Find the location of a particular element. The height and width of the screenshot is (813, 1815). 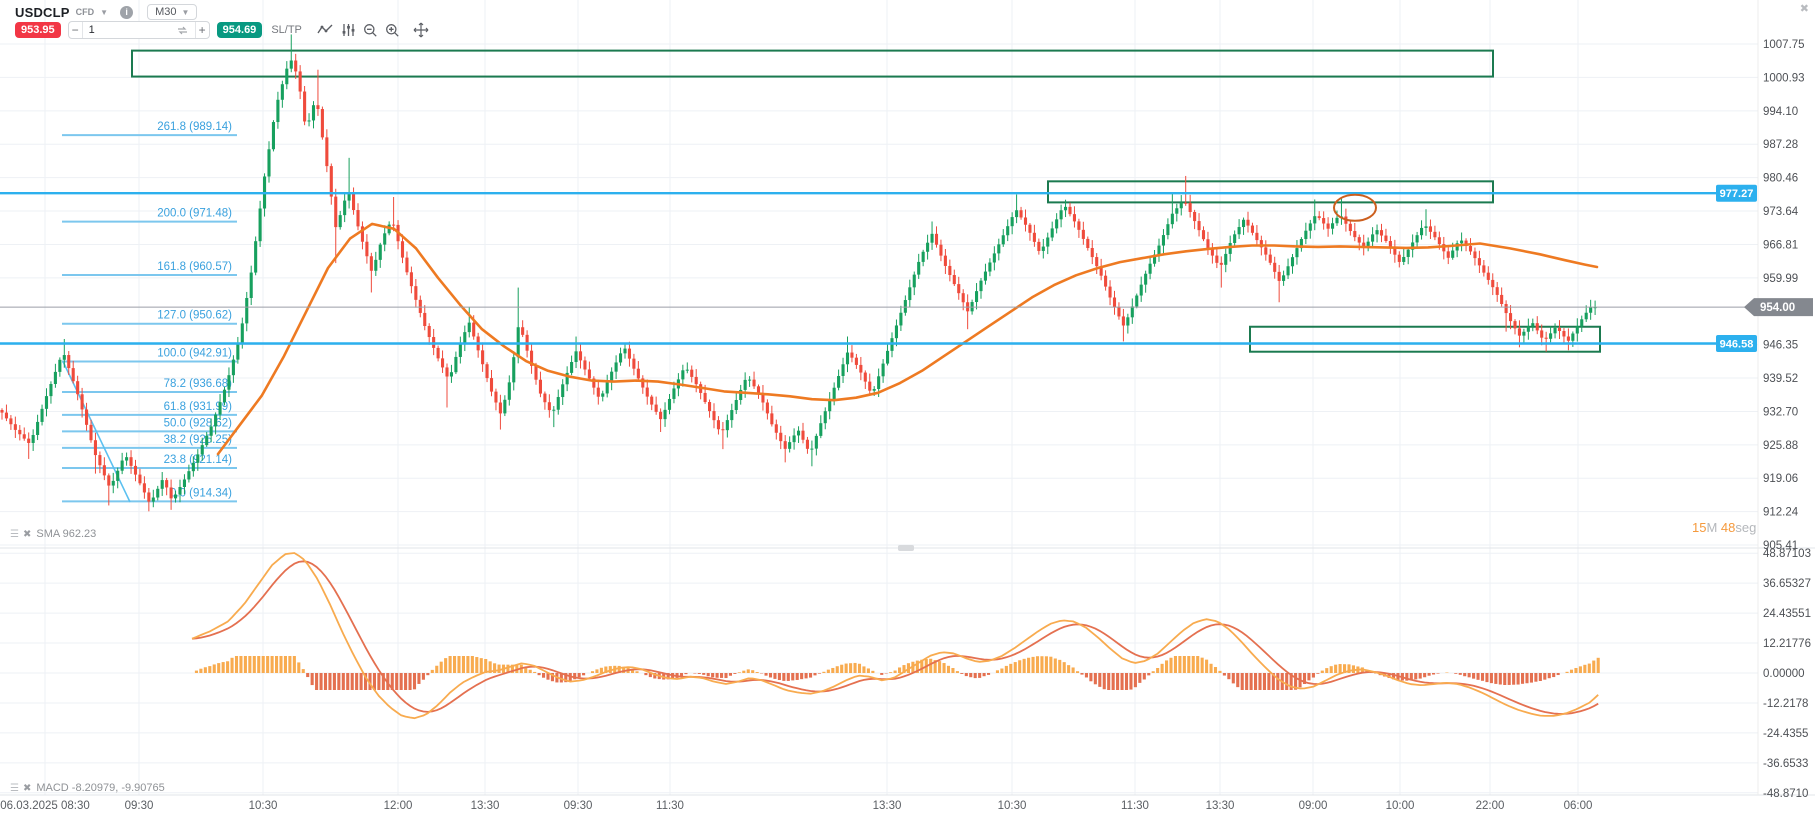

axis-label: 24.43551 is located at coordinates (1787, 614).